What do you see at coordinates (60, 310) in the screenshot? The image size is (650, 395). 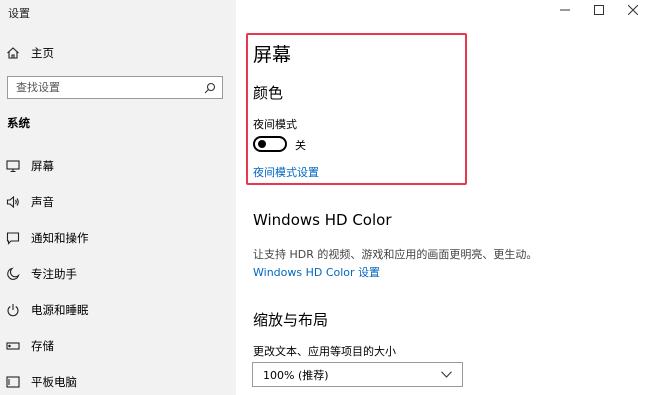 I see `sidebar-item-label: 电源和睡眠` at bounding box center [60, 310].